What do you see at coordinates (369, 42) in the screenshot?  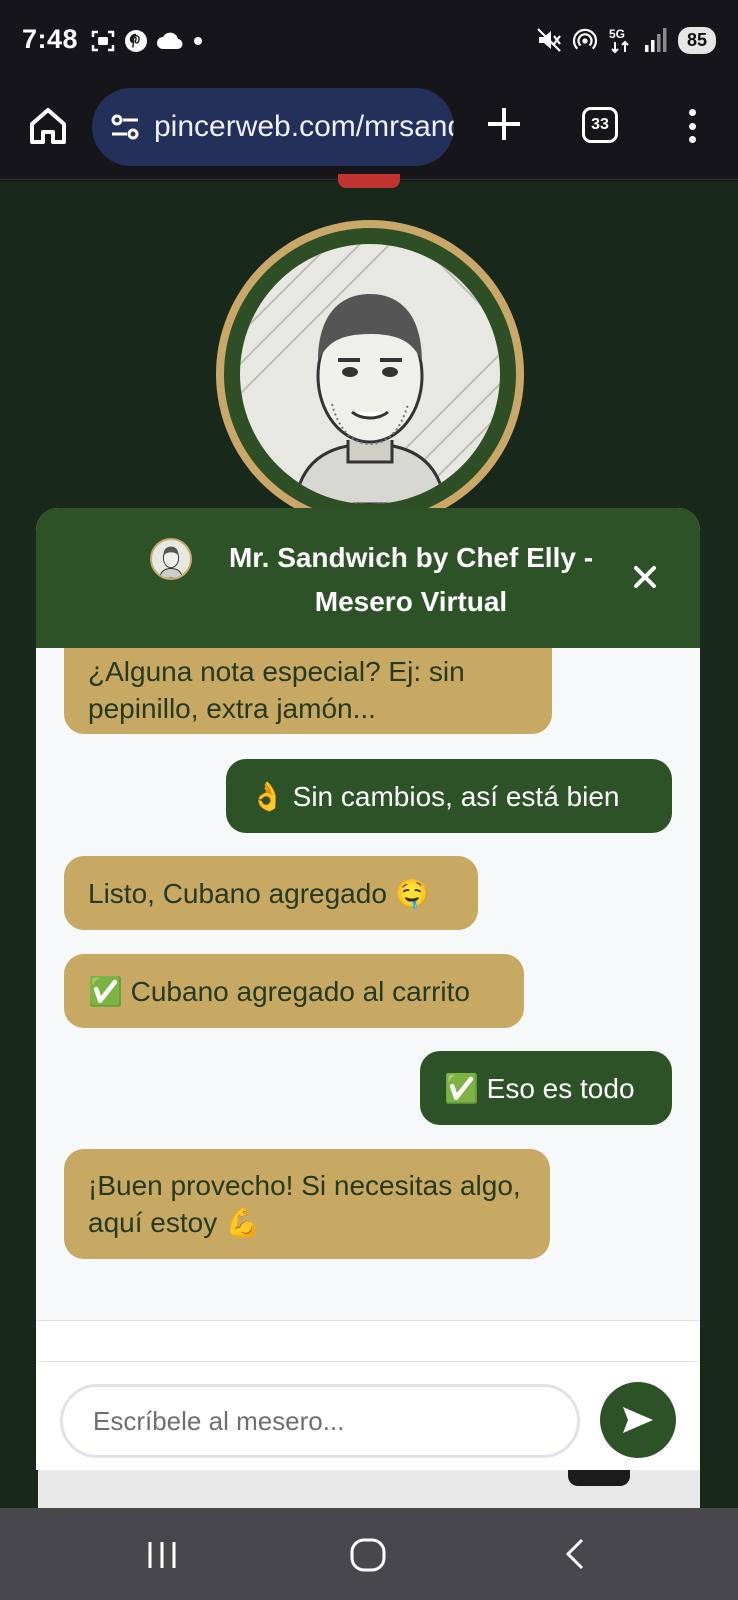 I see `status-bar: 7:48 5G 85` at bounding box center [369, 42].